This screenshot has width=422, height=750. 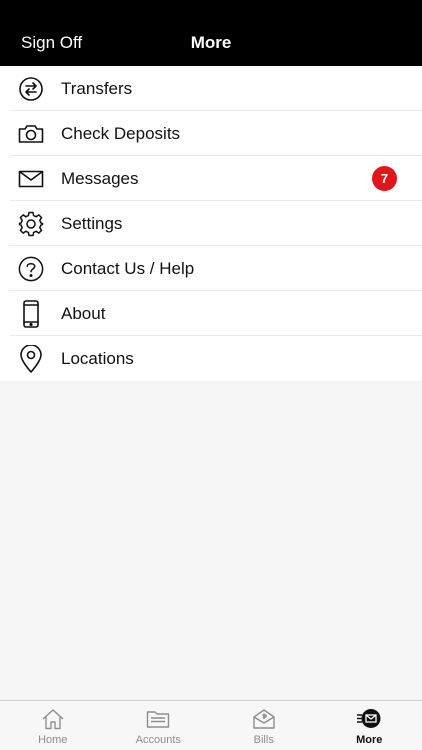 What do you see at coordinates (211, 178) in the screenshot?
I see `menu-item-messages: Messages 7` at bounding box center [211, 178].